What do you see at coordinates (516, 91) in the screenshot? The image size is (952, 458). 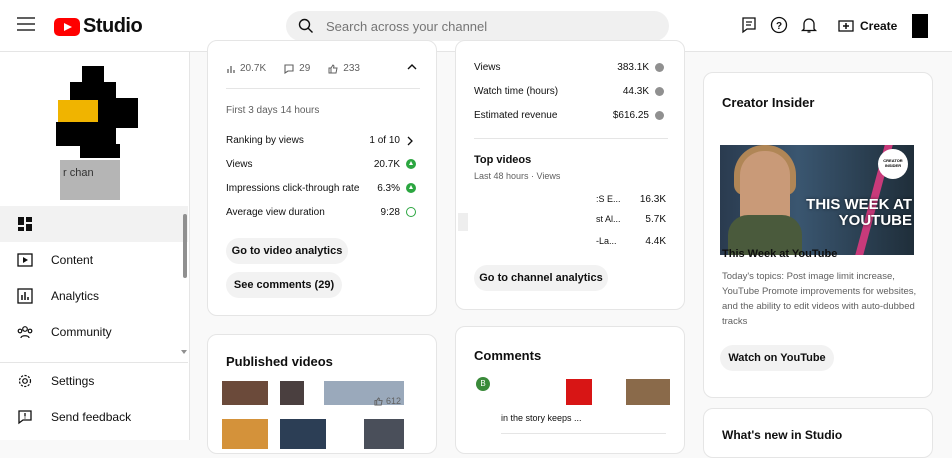 I see `metric-label: Watch time (hours)` at bounding box center [516, 91].